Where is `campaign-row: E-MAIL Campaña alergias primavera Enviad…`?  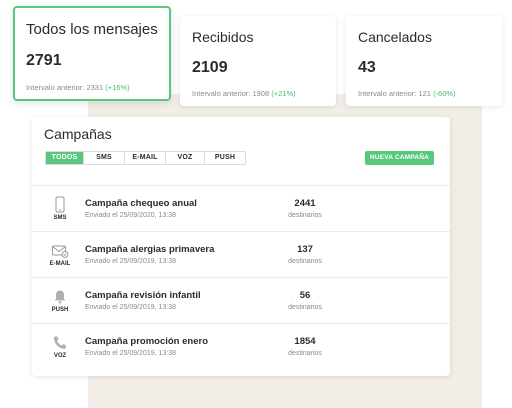
campaign-row: E-MAIL Campaña alergias primavera Enviad… is located at coordinates (241, 254).